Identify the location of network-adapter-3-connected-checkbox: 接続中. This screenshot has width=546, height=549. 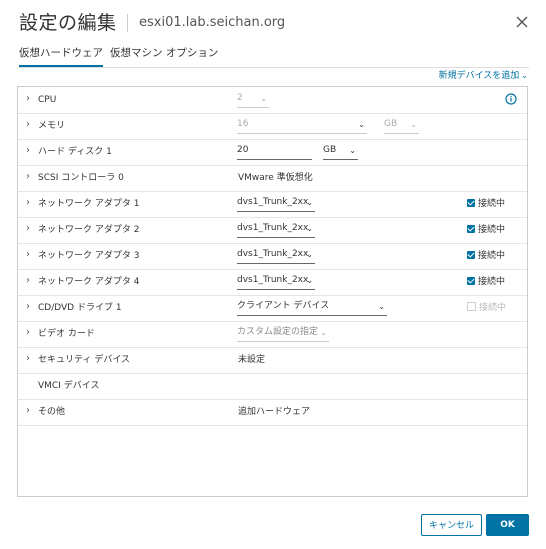
(486, 256).